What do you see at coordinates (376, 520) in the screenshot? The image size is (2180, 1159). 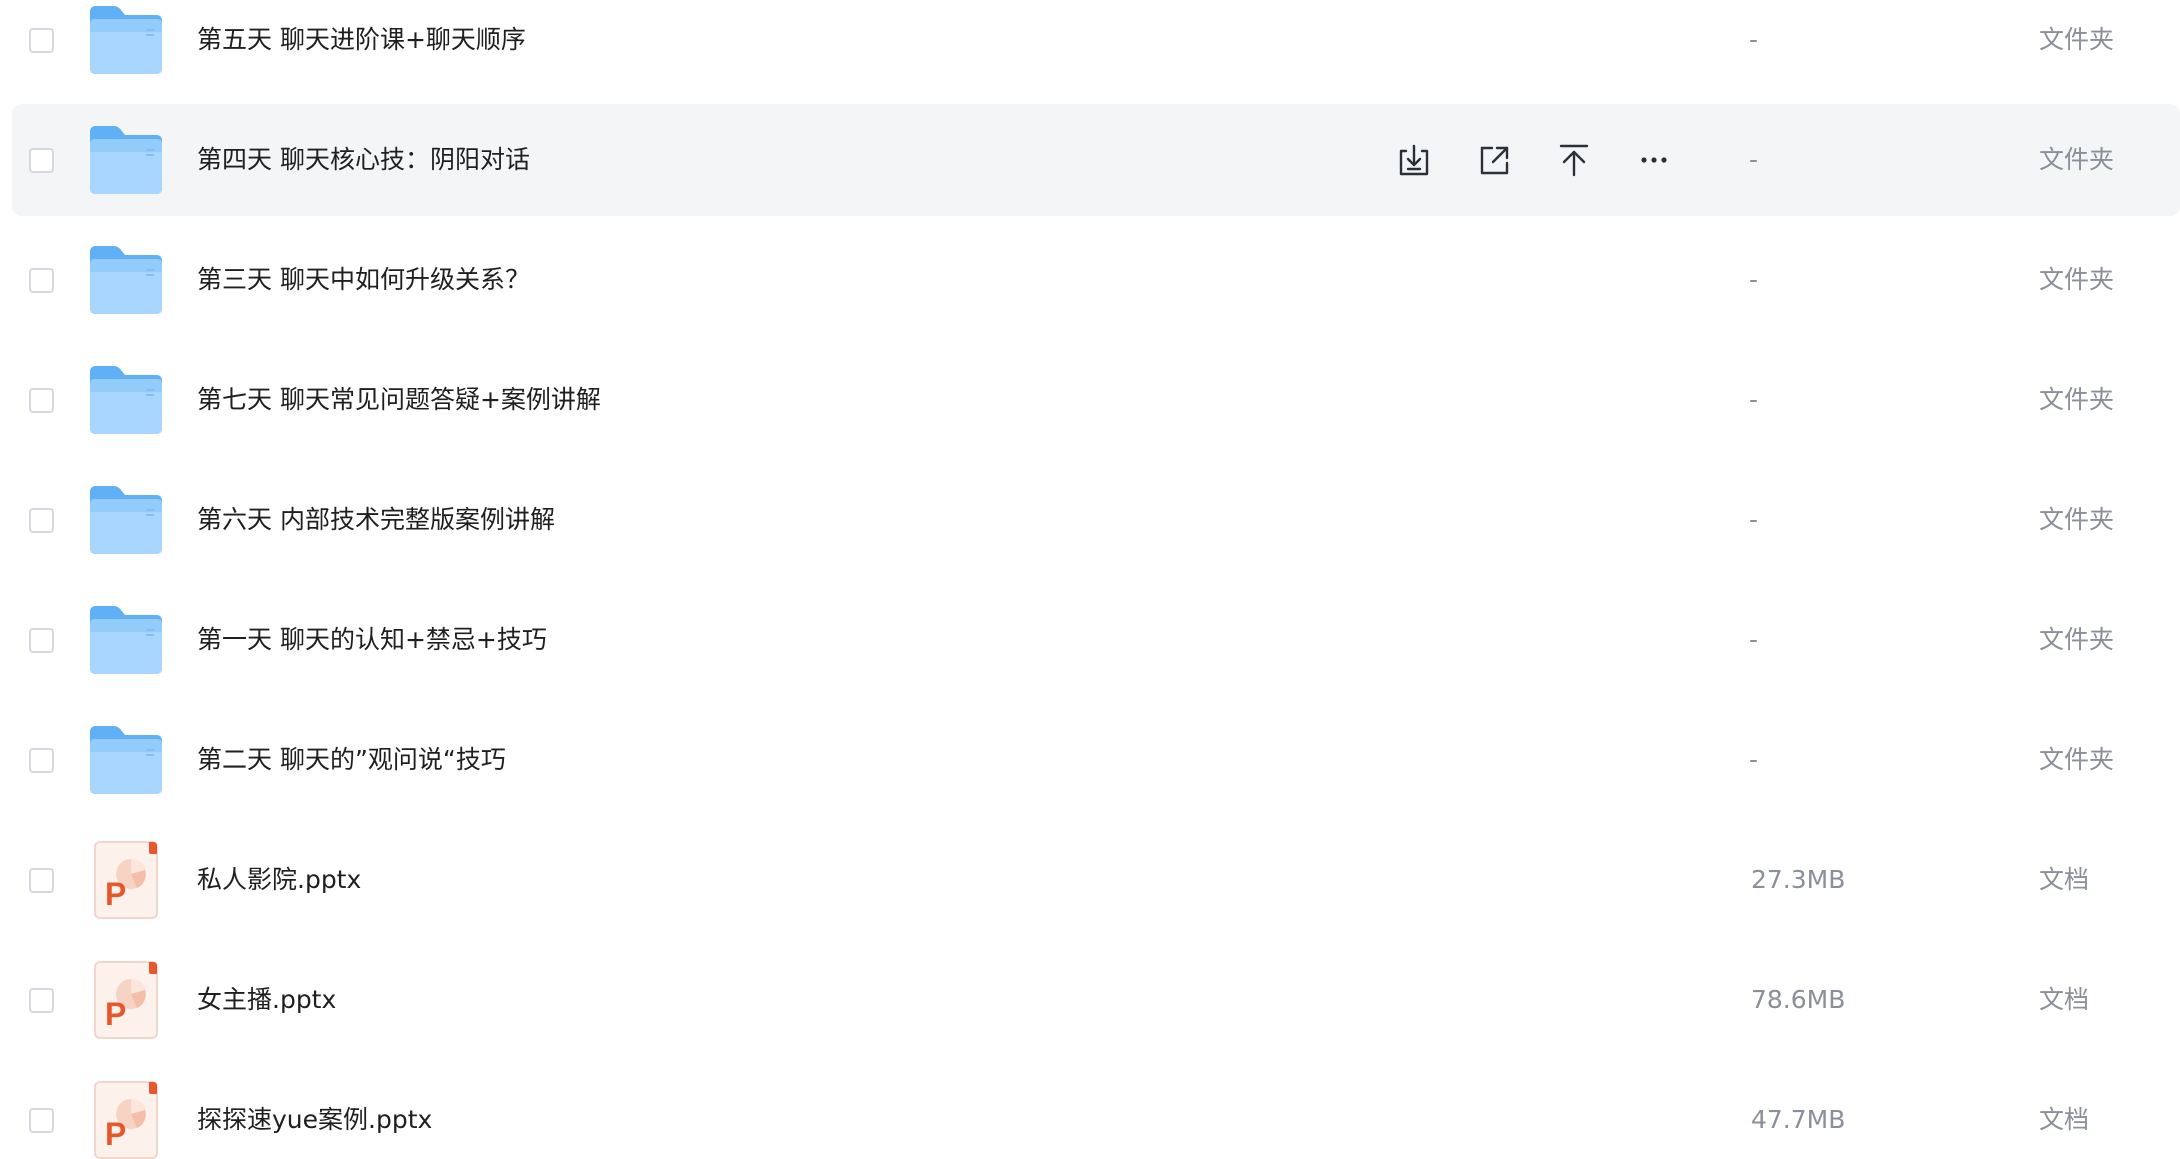 I see `file-name: 第六天 内部技术完整版案例讲解` at bounding box center [376, 520].